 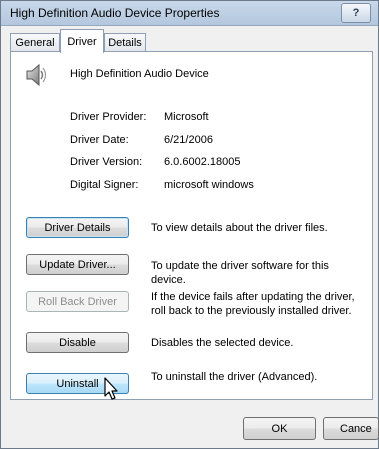 What do you see at coordinates (209, 185) in the screenshot?
I see `digital-signer-value: microsoft windows` at bounding box center [209, 185].